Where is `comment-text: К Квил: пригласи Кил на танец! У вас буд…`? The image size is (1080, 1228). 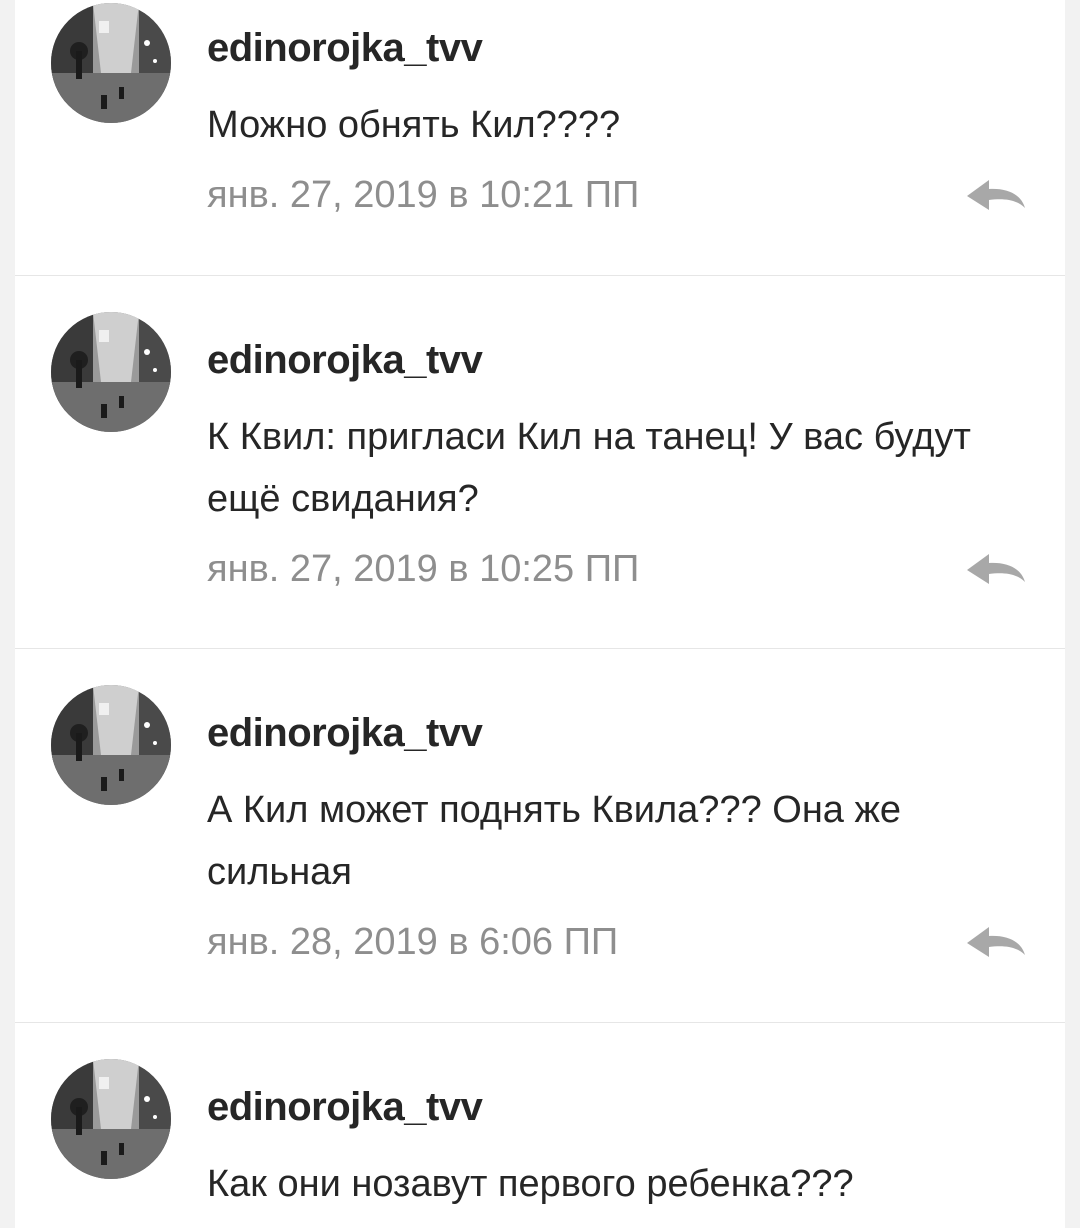
comment-text: К Квил: пригласи Кил на танец! У вас буд… is located at coordinates (589, 468).